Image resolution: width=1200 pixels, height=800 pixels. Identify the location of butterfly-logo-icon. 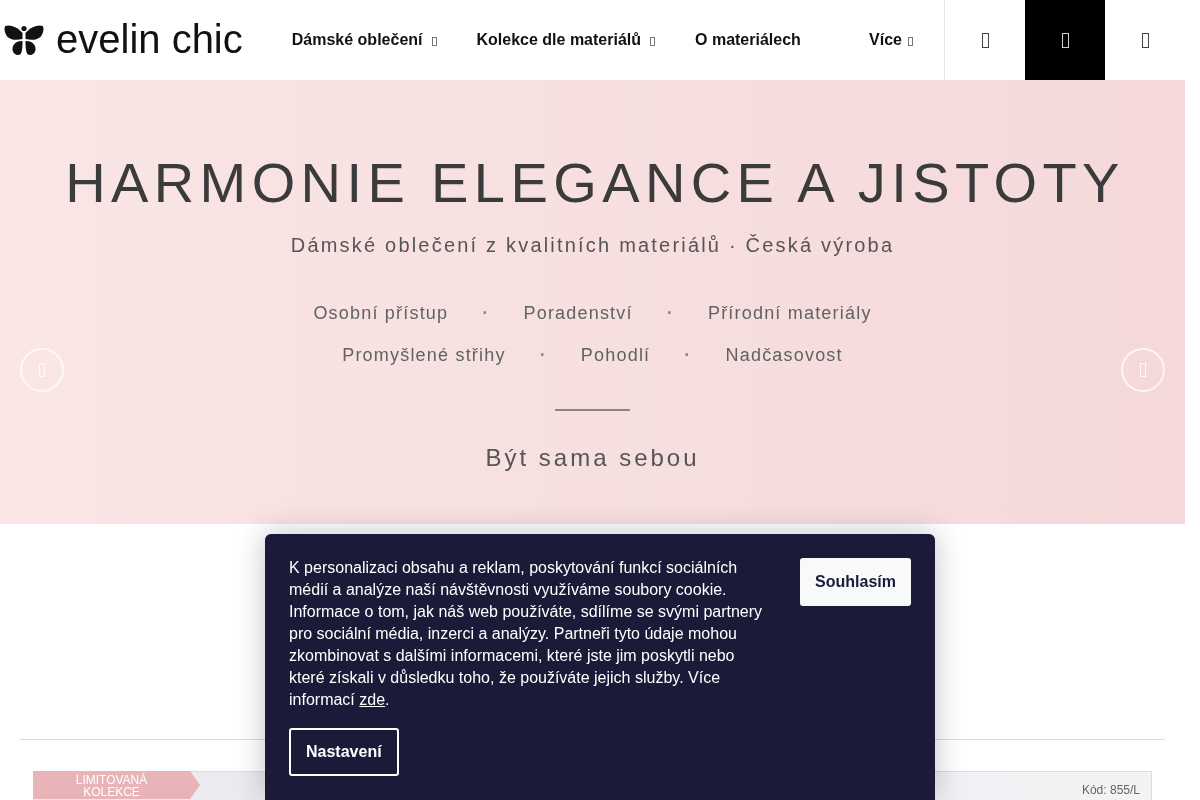
(24, 40).